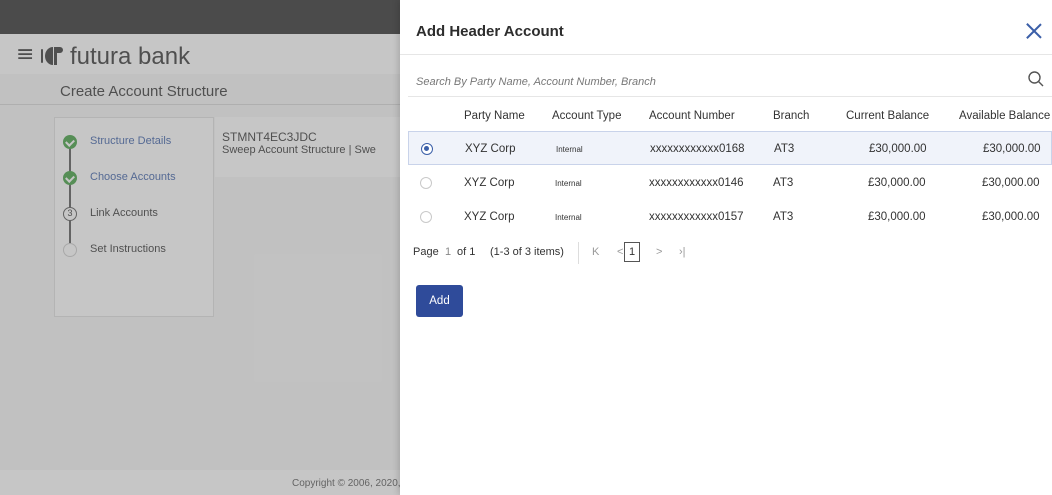 The width and height of the screenshot is (1052, 495). Describe the element at coordinates (494, 116) in the screenshot. I see `column-header-party-name: Party Name` at that location.